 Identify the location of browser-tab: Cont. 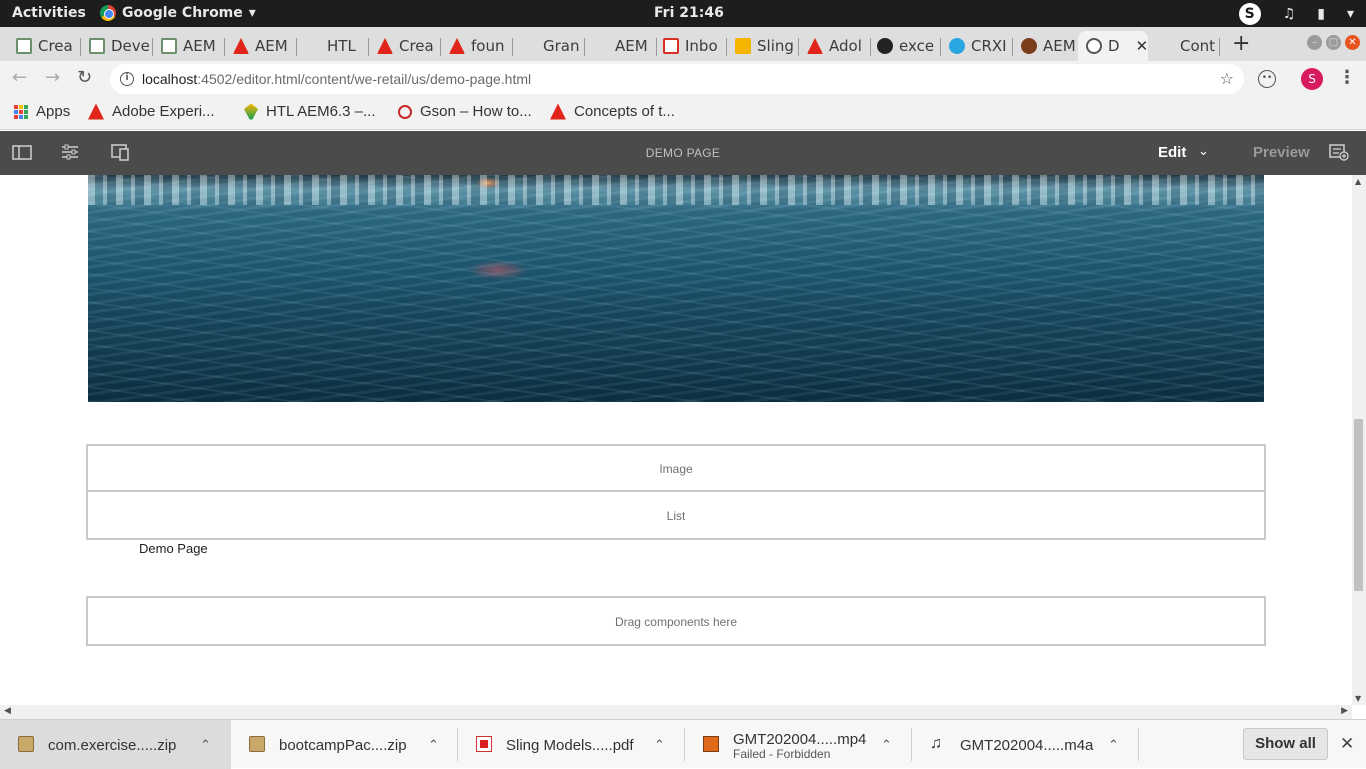
(1185, 46).